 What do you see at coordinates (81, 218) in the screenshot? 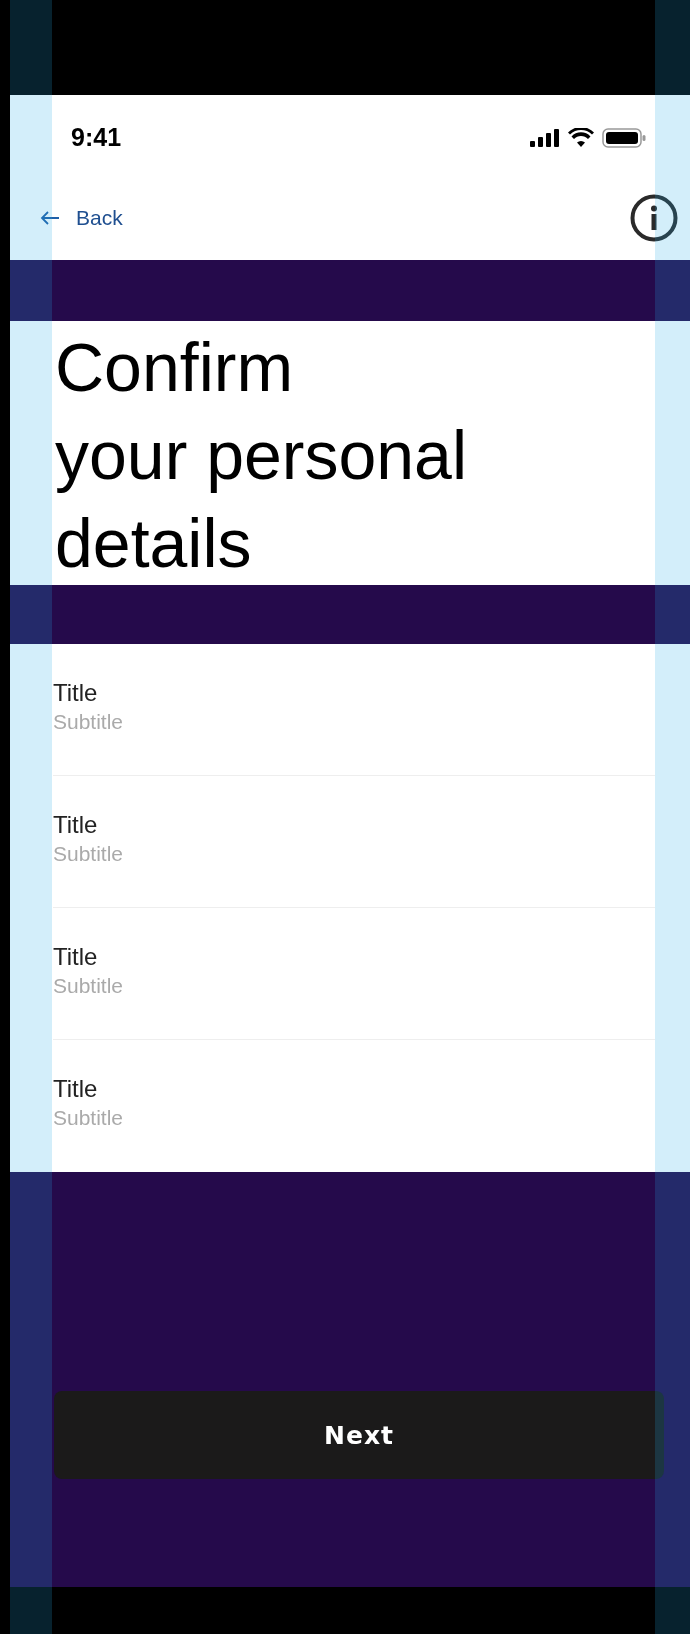
I see `back-link: Back` at bounding box center [81, 218].